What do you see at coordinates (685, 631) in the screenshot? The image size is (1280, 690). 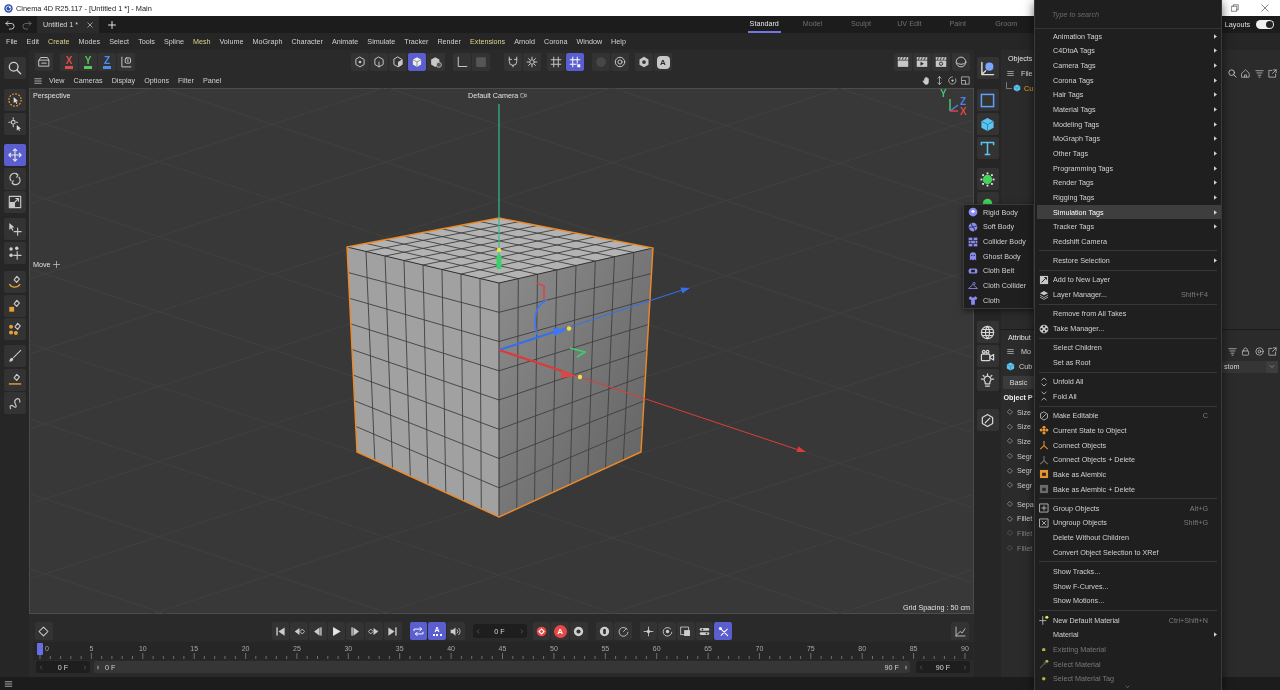 I see `scale-key-button` at bounding box center [685, 631].